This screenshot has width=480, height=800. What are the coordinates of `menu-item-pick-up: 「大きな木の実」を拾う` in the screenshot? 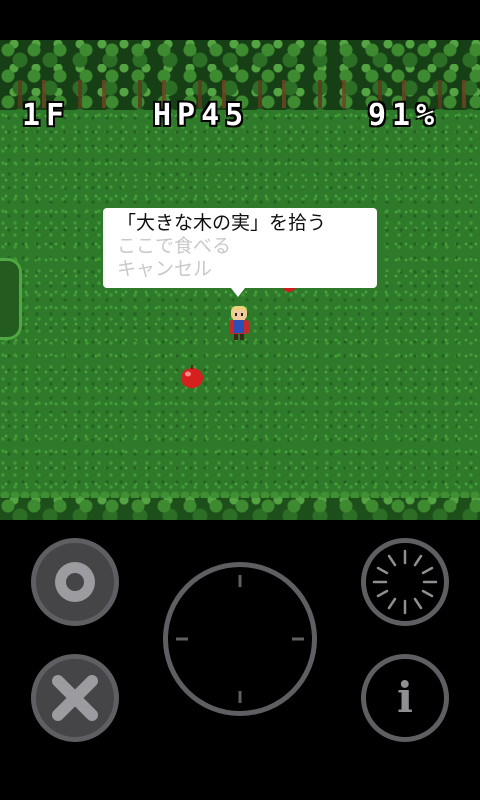 It's located at (247, 223).